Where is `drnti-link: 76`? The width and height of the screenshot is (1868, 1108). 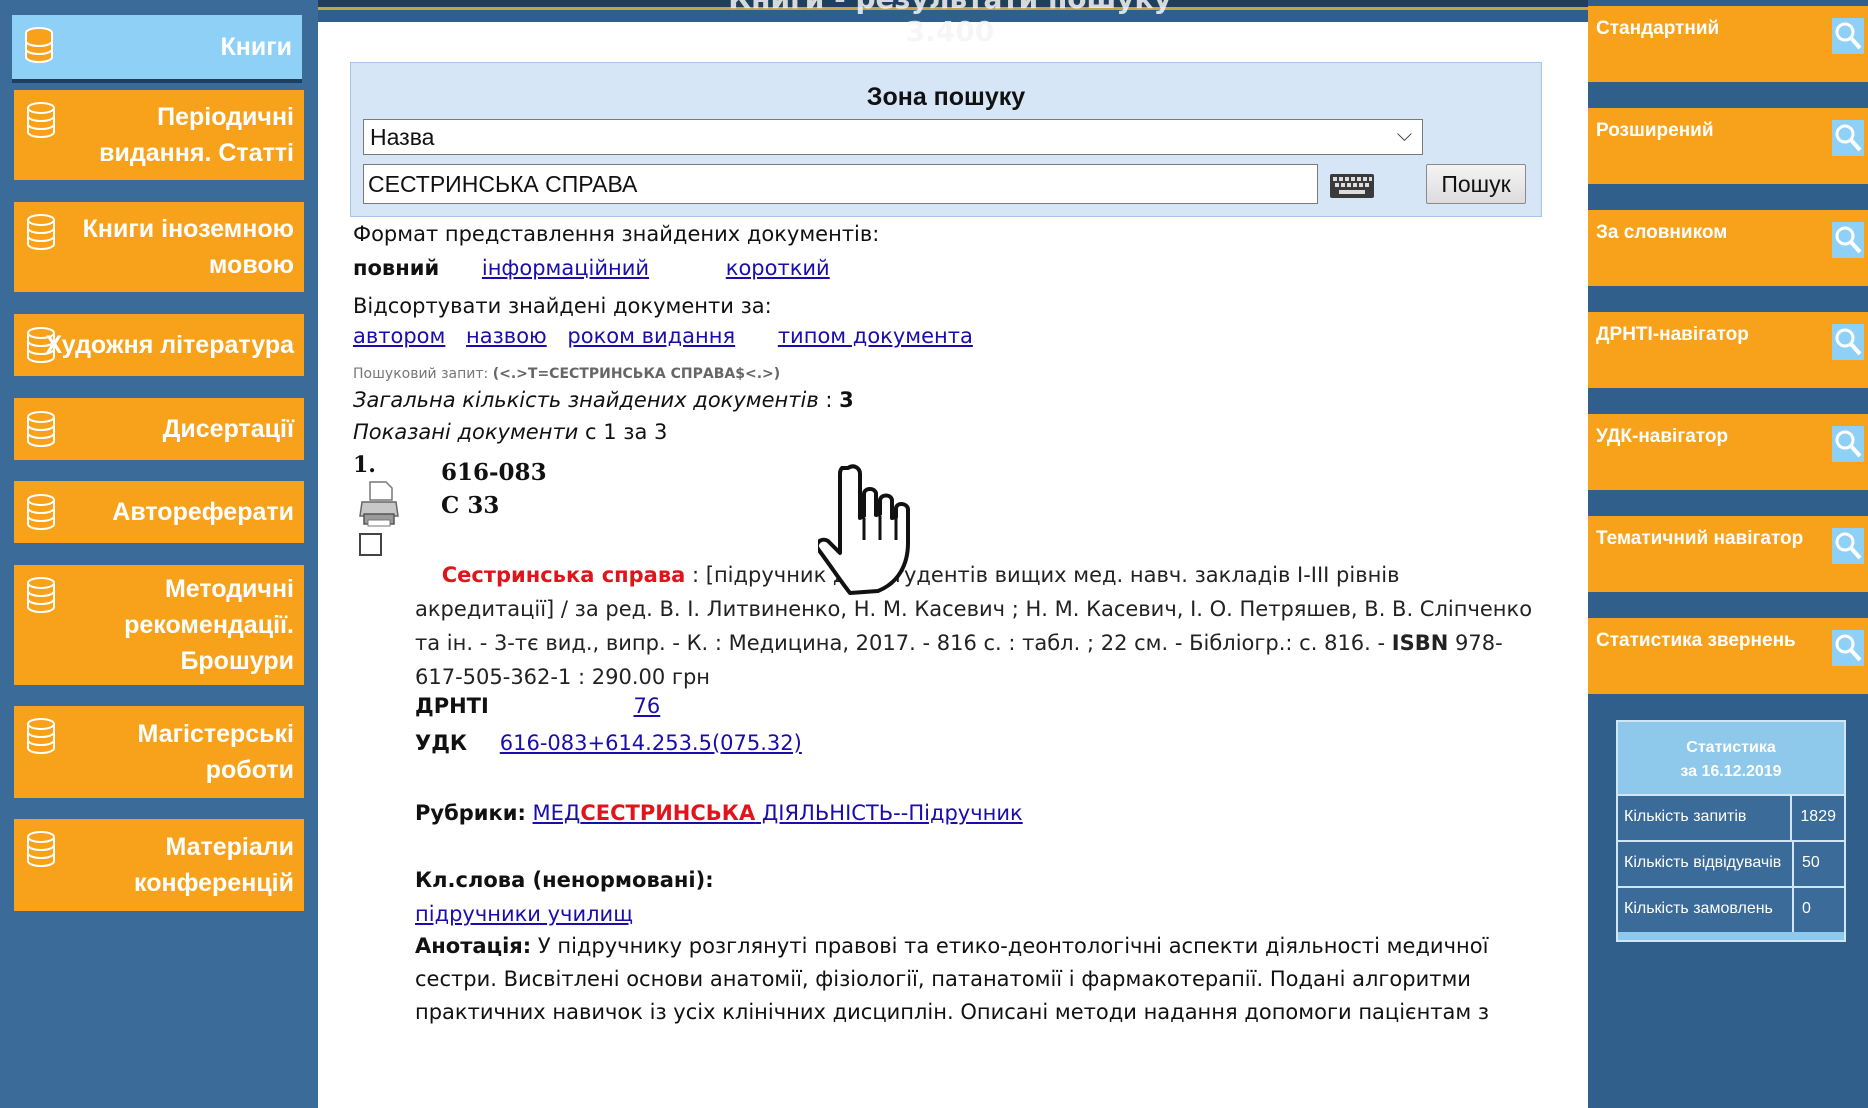 drnti-link: 76 is located at coordinates (647, 706).